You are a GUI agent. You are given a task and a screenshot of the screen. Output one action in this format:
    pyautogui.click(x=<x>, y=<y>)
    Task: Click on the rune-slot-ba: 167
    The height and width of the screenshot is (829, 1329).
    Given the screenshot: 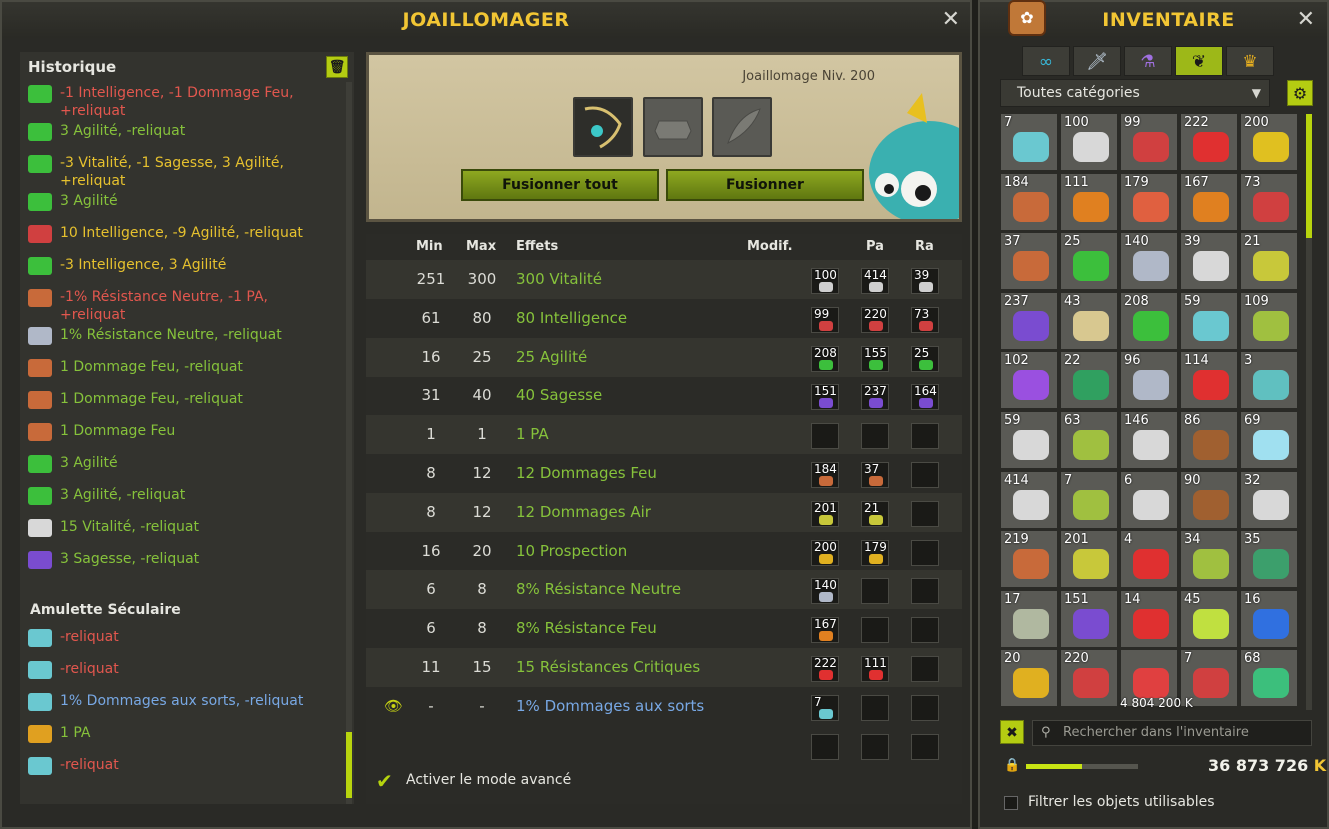 What is the action you would take?
    pyautogui.click(x=825, y=630)
    